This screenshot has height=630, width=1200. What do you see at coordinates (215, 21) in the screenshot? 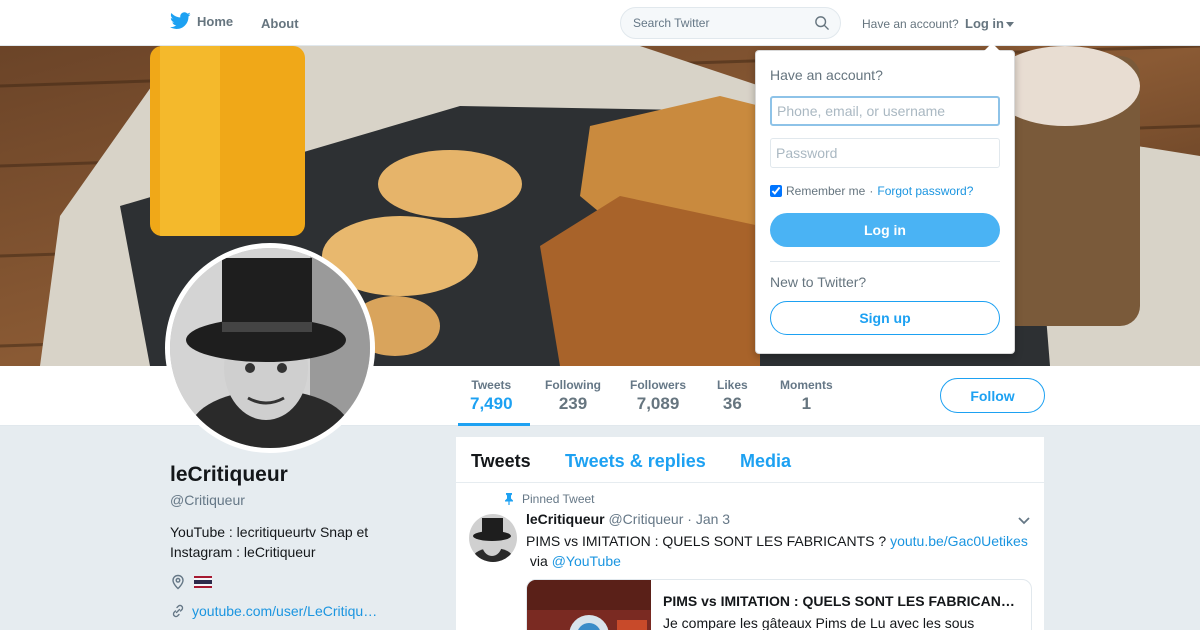
I see `nav-home-label: Home` at bounding box center [215, 21].